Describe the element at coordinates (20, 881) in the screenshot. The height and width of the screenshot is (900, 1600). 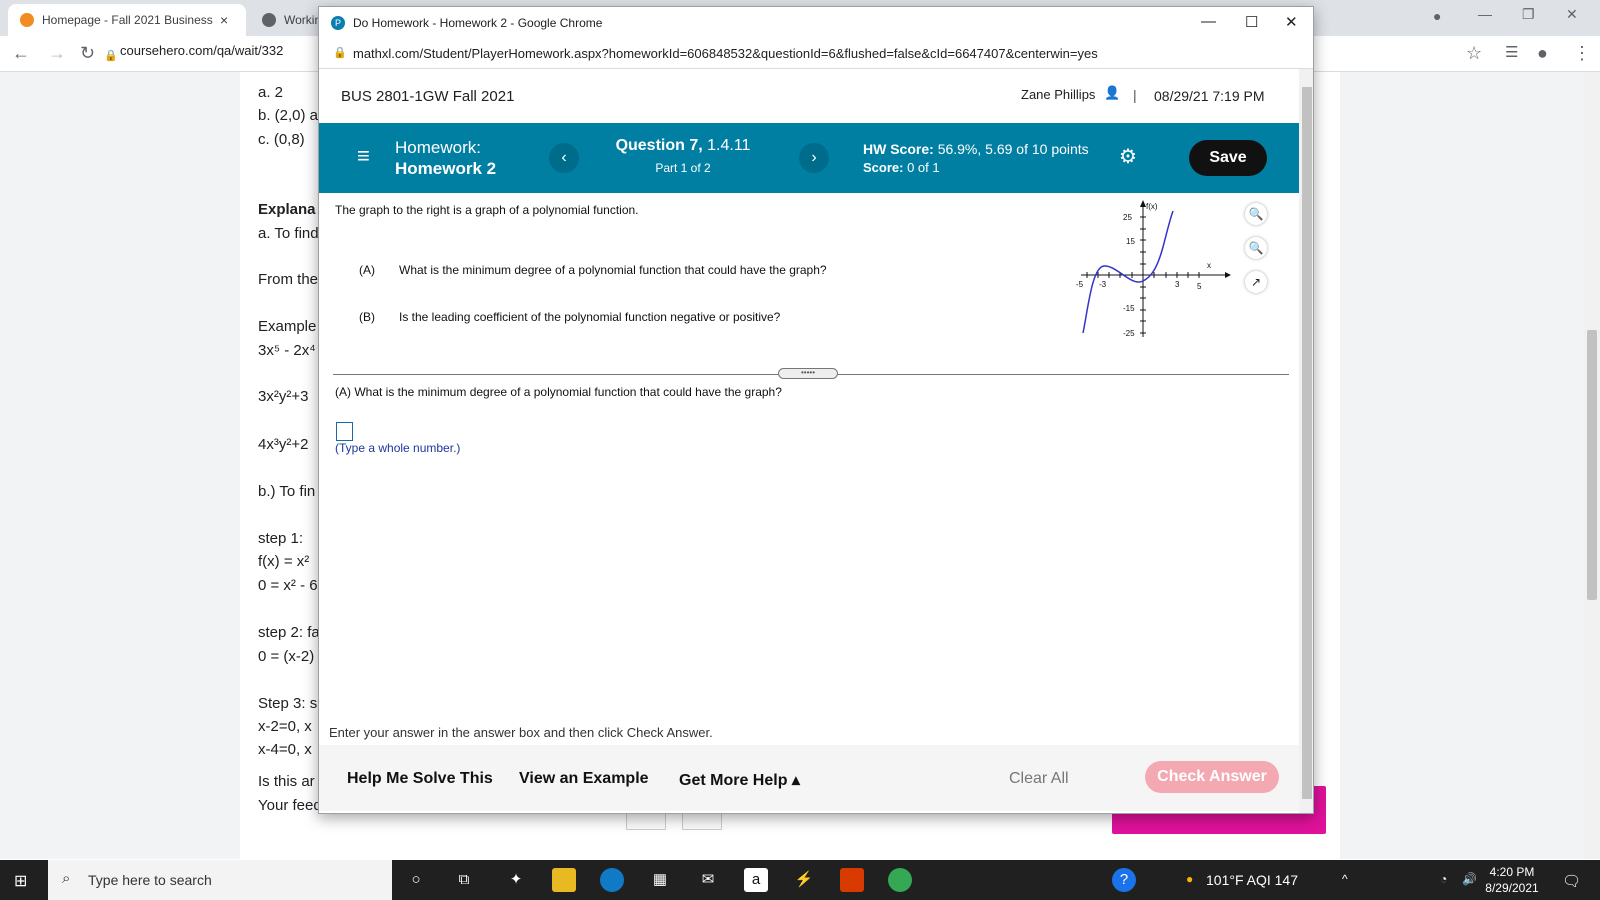
I see `windows-start-icon: ⊞` at that location.